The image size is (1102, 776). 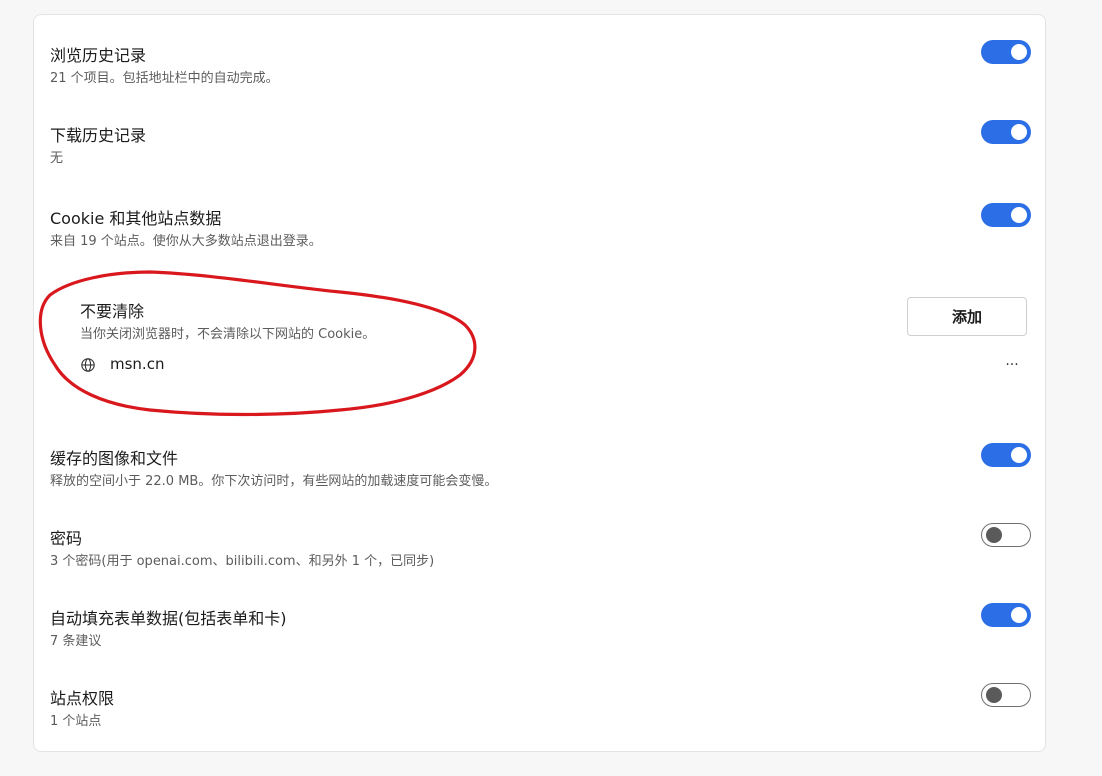 What do you see at coordinates (76, 641) in the screenshot?
I see `setting-description: 7 条建议` at bounding box center [76, 641].